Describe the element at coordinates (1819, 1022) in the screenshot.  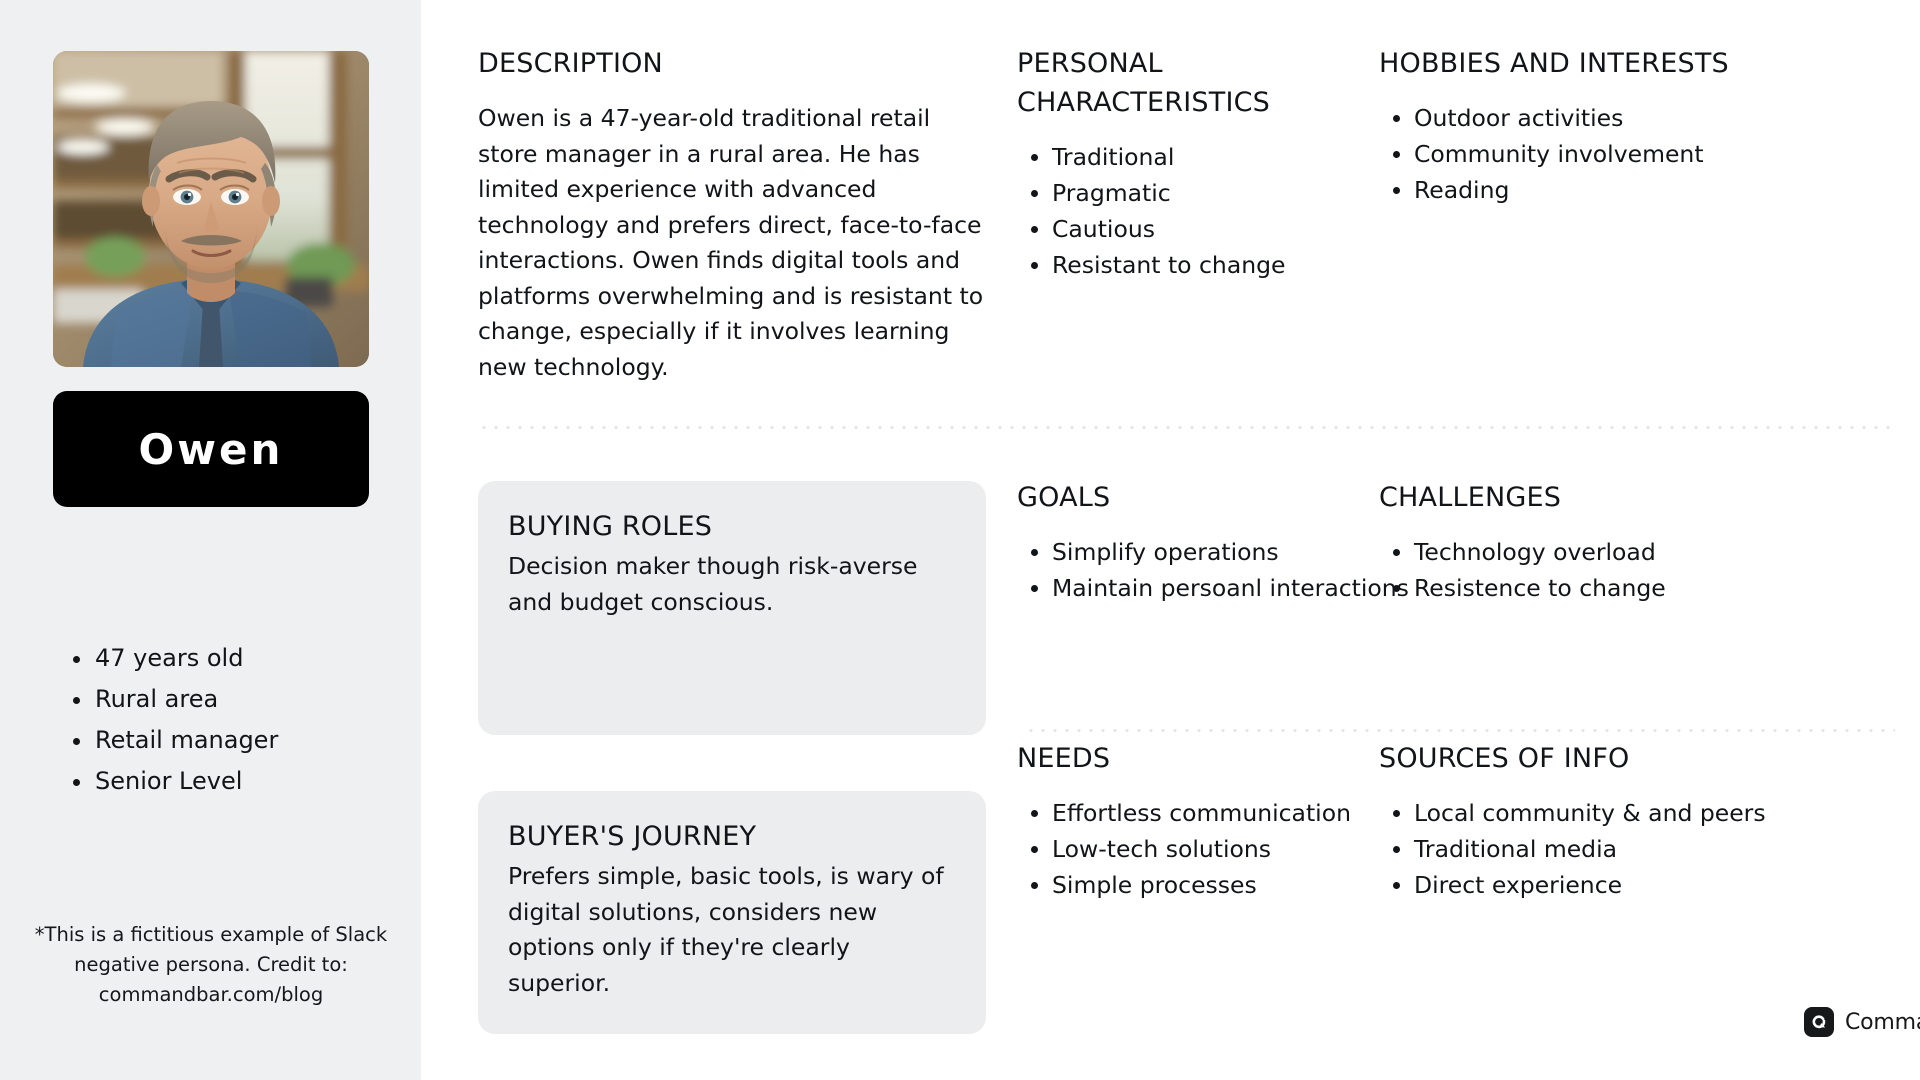
I see `commandbar-c-icon` at that location.